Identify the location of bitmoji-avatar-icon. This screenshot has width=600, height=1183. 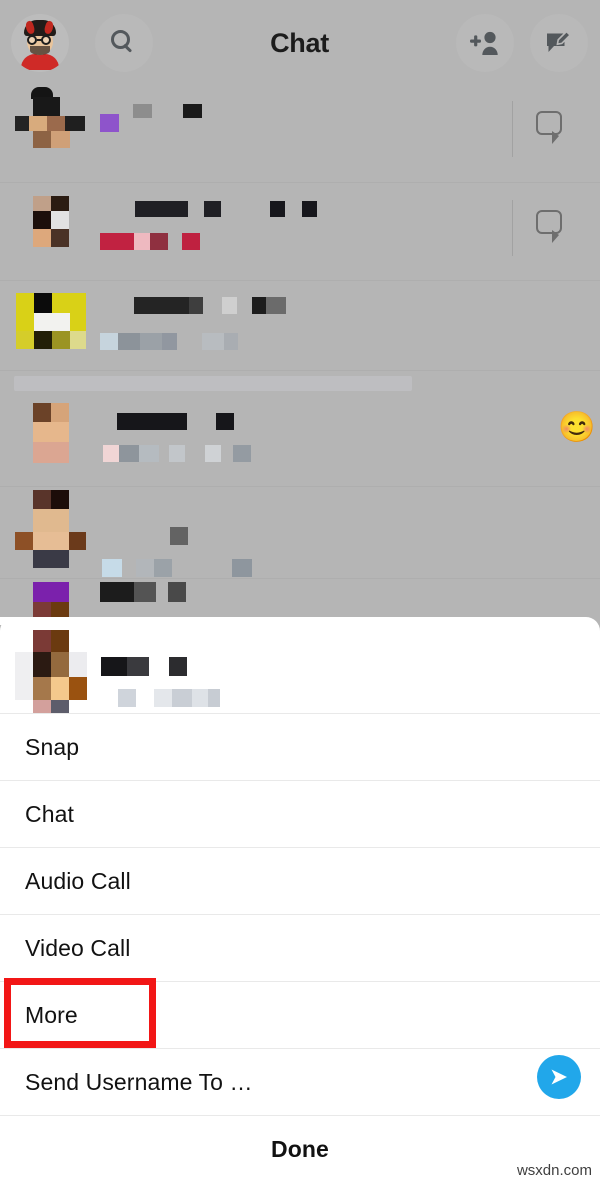
(40, 44).